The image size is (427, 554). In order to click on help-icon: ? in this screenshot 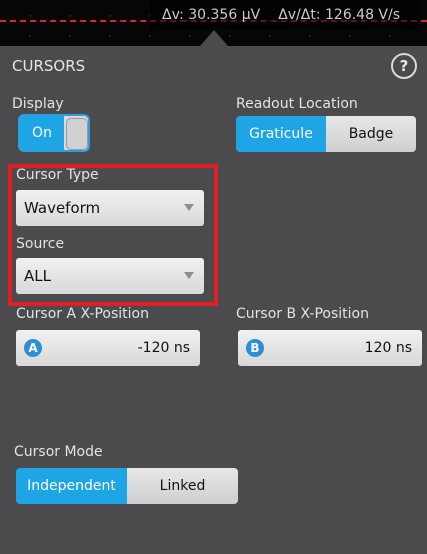, I will do `click(404, 66)`.